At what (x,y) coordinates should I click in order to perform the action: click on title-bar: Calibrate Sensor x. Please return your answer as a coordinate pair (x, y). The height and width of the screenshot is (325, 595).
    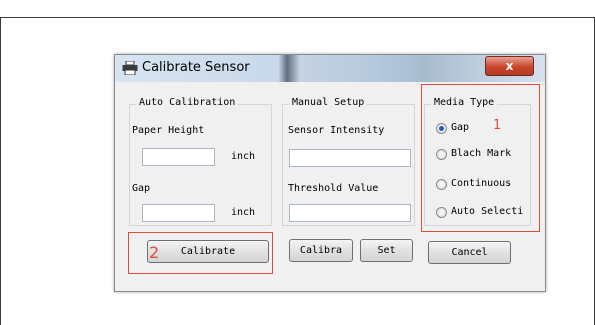
    Looking at the image, I should click on (330, 68).